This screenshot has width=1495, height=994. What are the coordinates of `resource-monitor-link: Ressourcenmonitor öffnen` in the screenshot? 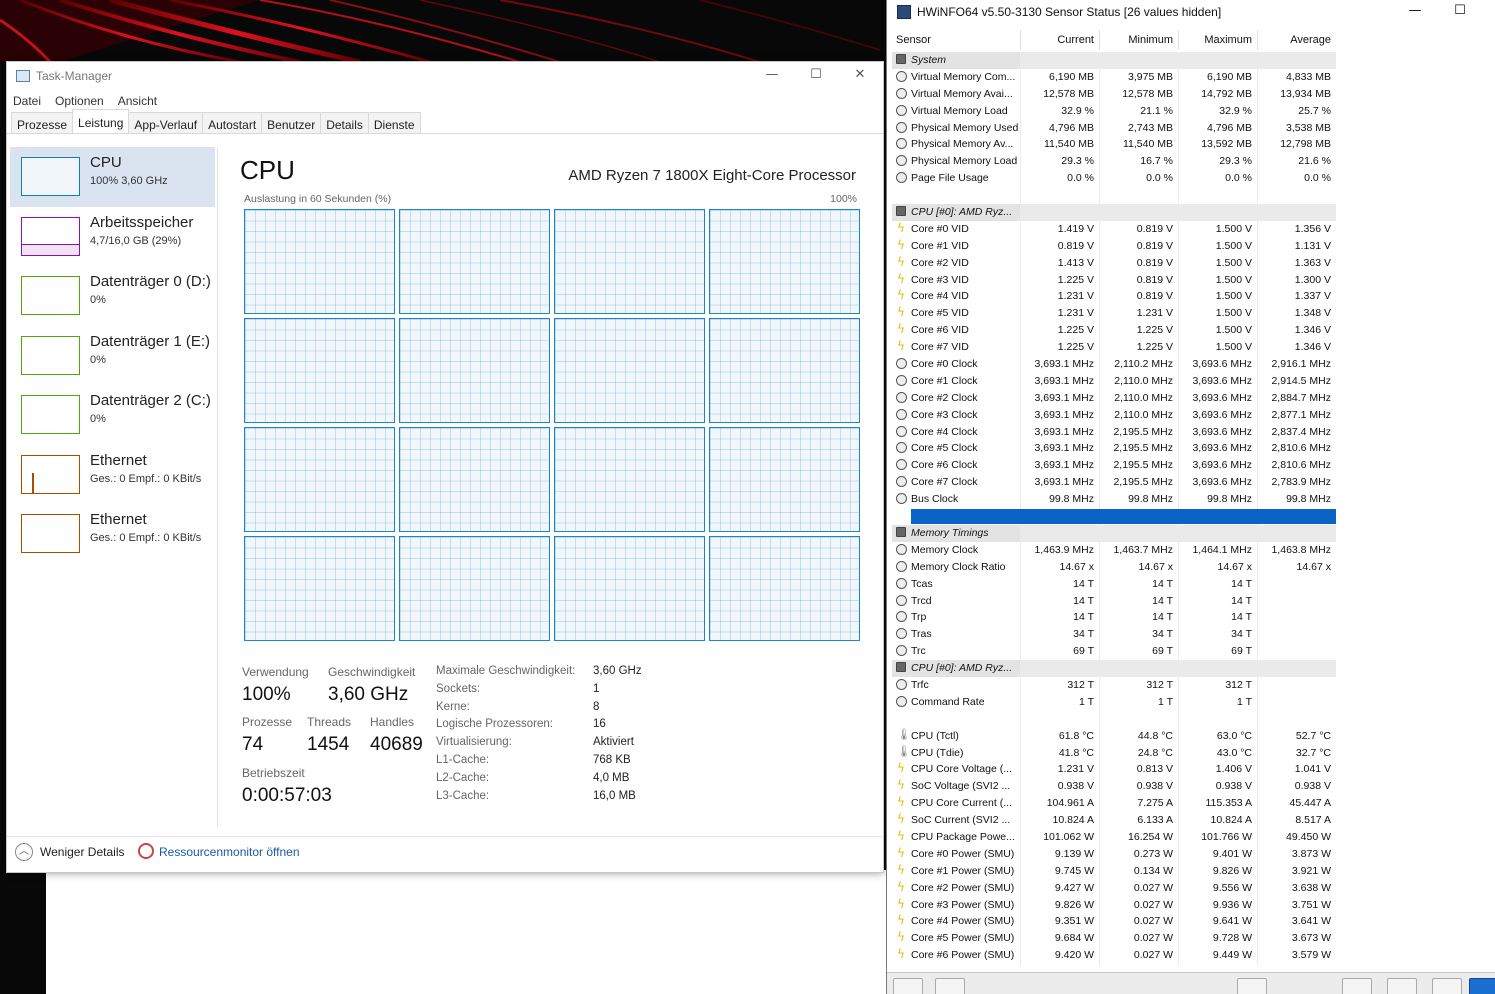 It's located at (229, 852).